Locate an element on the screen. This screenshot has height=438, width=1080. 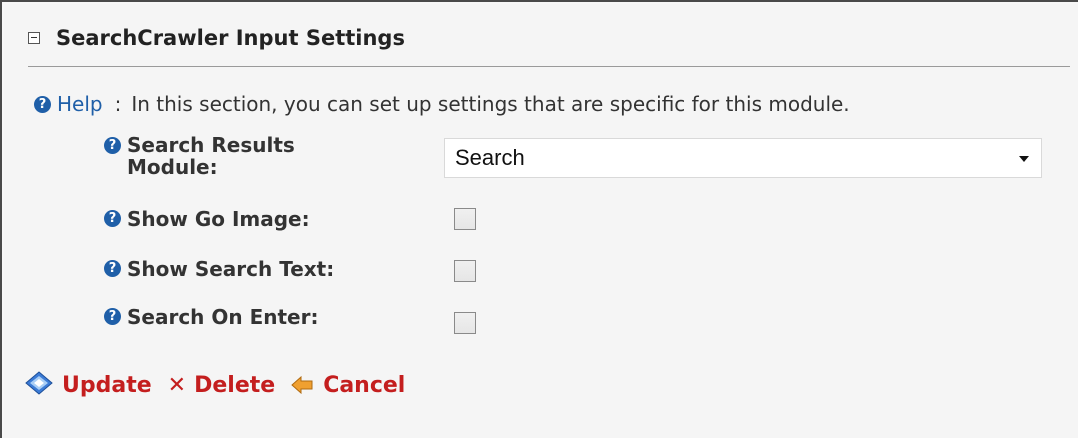
update-label: Update is located at coordinates (107, 385).